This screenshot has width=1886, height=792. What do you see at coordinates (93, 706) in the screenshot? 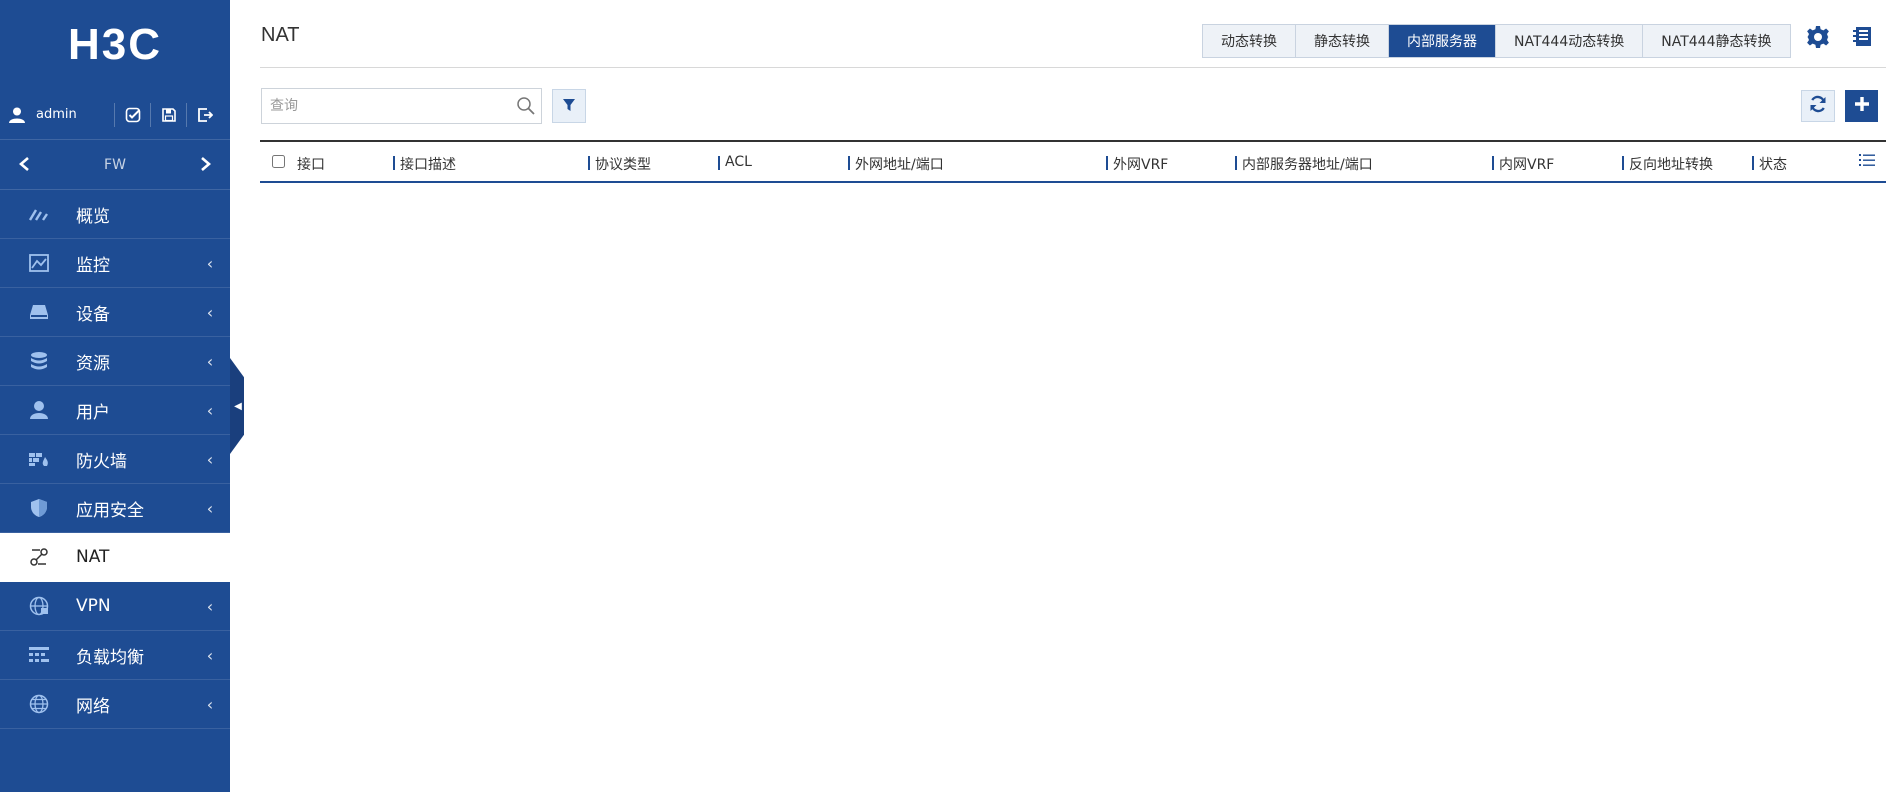
I see `sidebar-item-label: 网络` at bounding box center [93, 706].